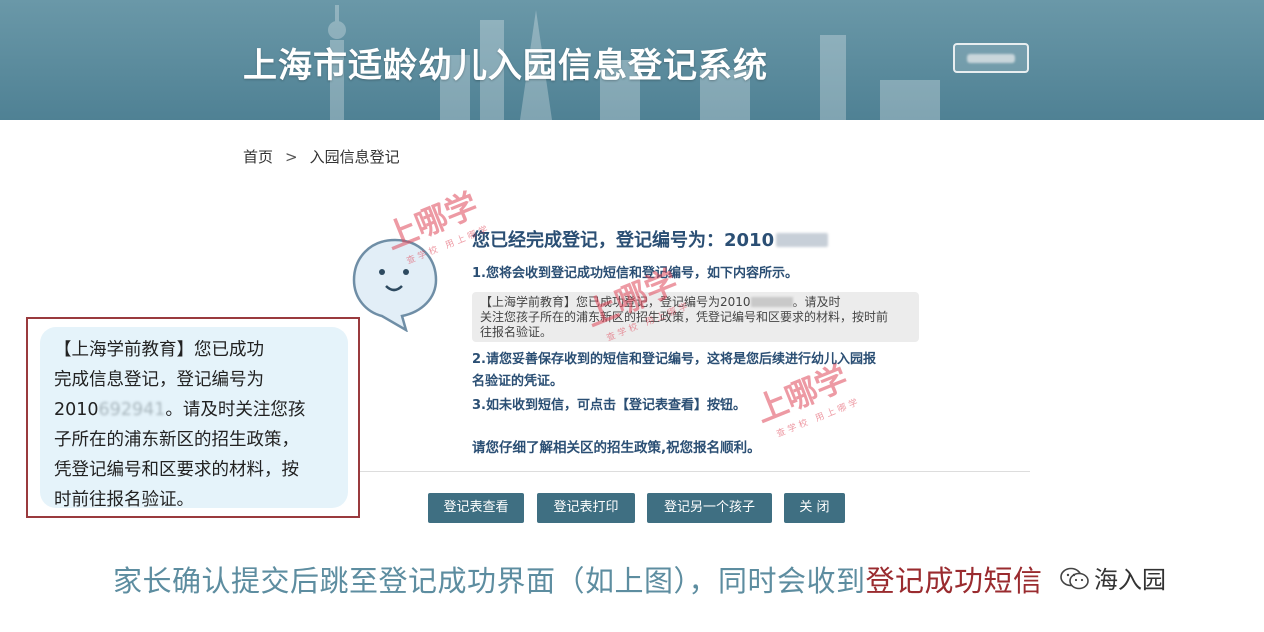 This screenshot has height=632, width=1264. I want to click on breadcrumb-home-link: 首页, so click(258, 156).